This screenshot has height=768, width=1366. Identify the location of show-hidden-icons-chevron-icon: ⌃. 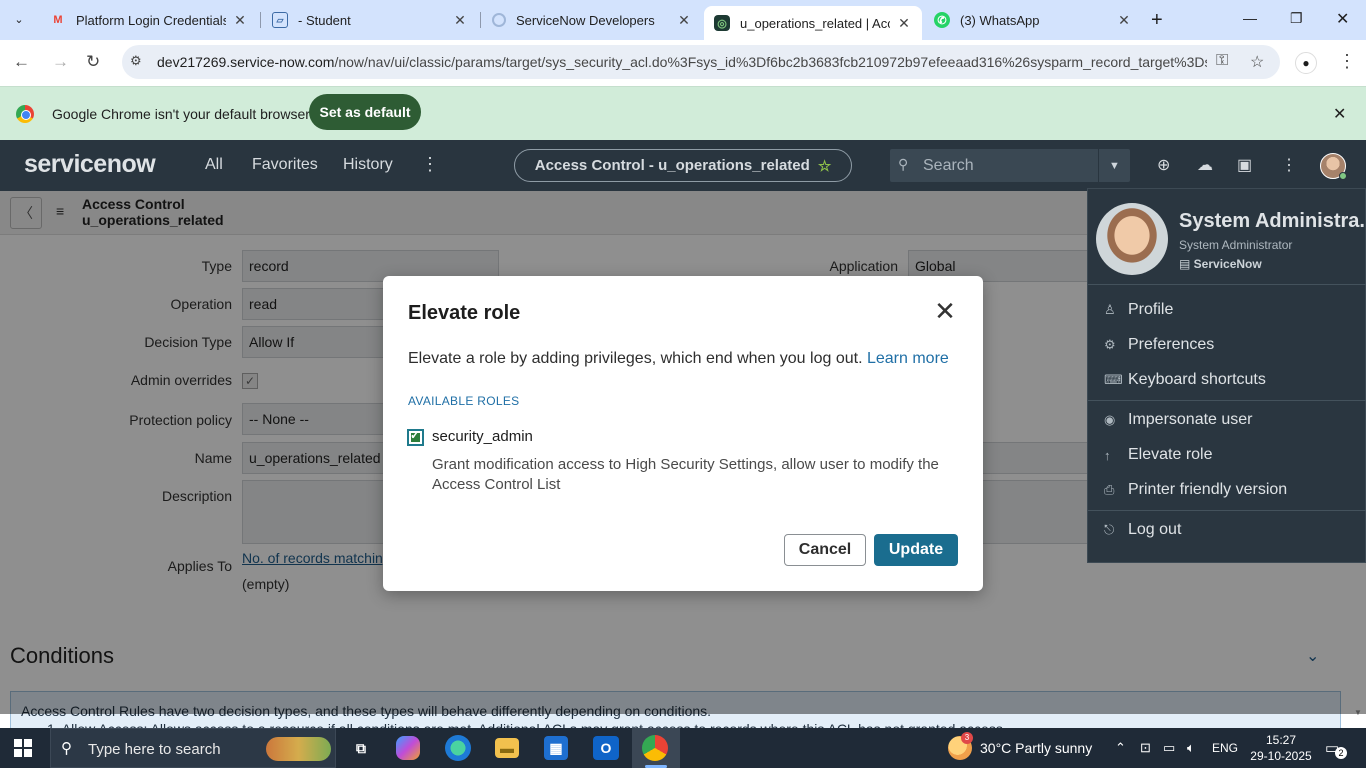
(1120, 748).